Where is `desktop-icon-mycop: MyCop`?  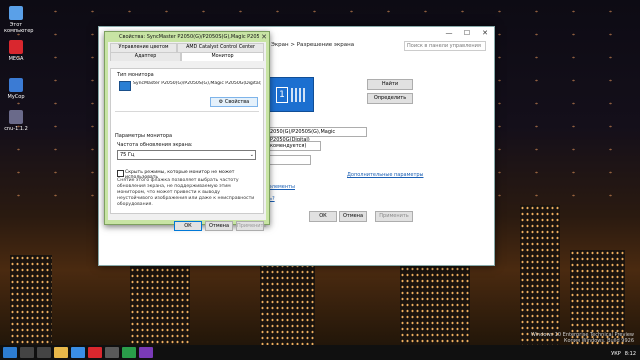
desktop-icon-mycop: MyCop is located at coordinates (16, 89).